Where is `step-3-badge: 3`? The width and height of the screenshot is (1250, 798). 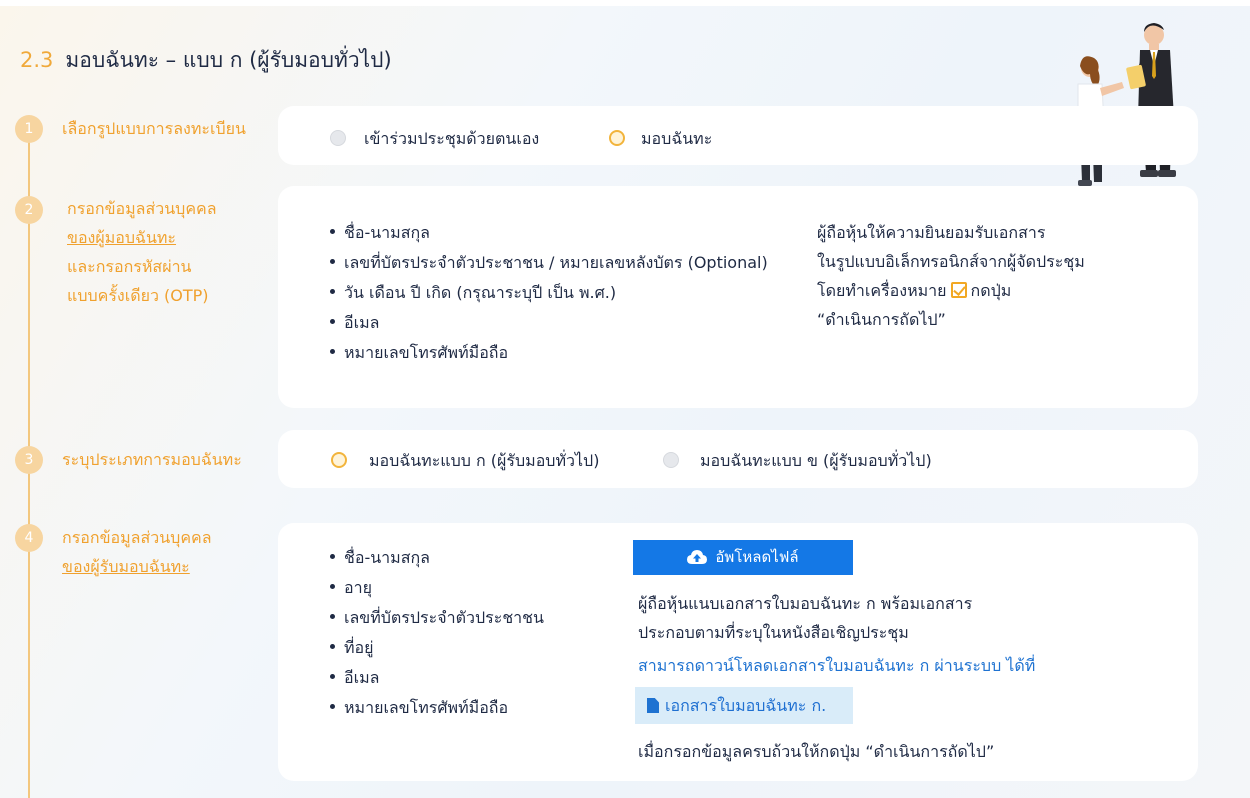
step-3-badge: 3 is located at coordinates (29, 460).